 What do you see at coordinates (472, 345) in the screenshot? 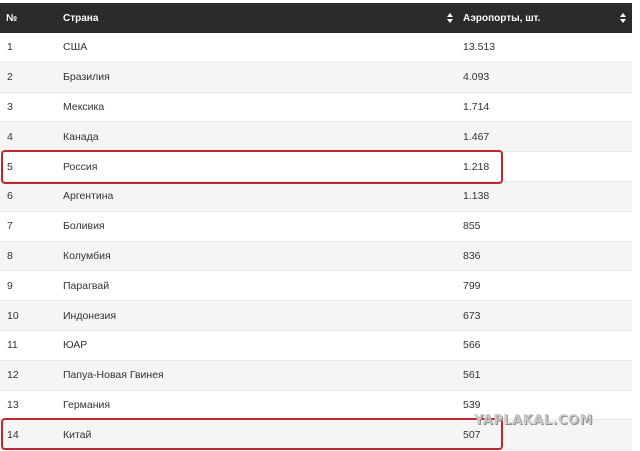
I see `cell-airports: 566` at bounding box center [472, 345].